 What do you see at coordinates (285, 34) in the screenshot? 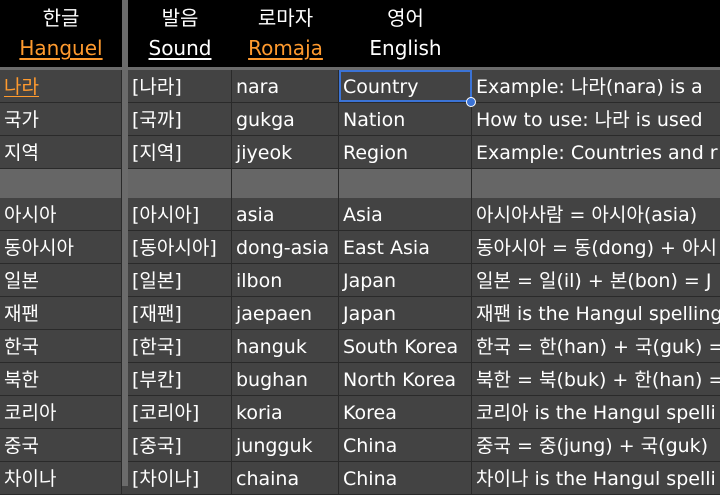
I see `header-romaja: 로마자 Romaja` at bounding box center [285, 34].